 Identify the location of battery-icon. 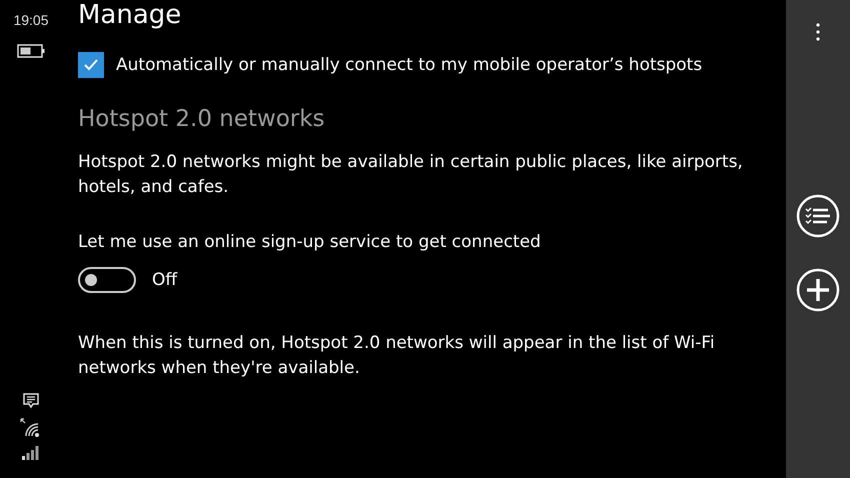
(31, 51).